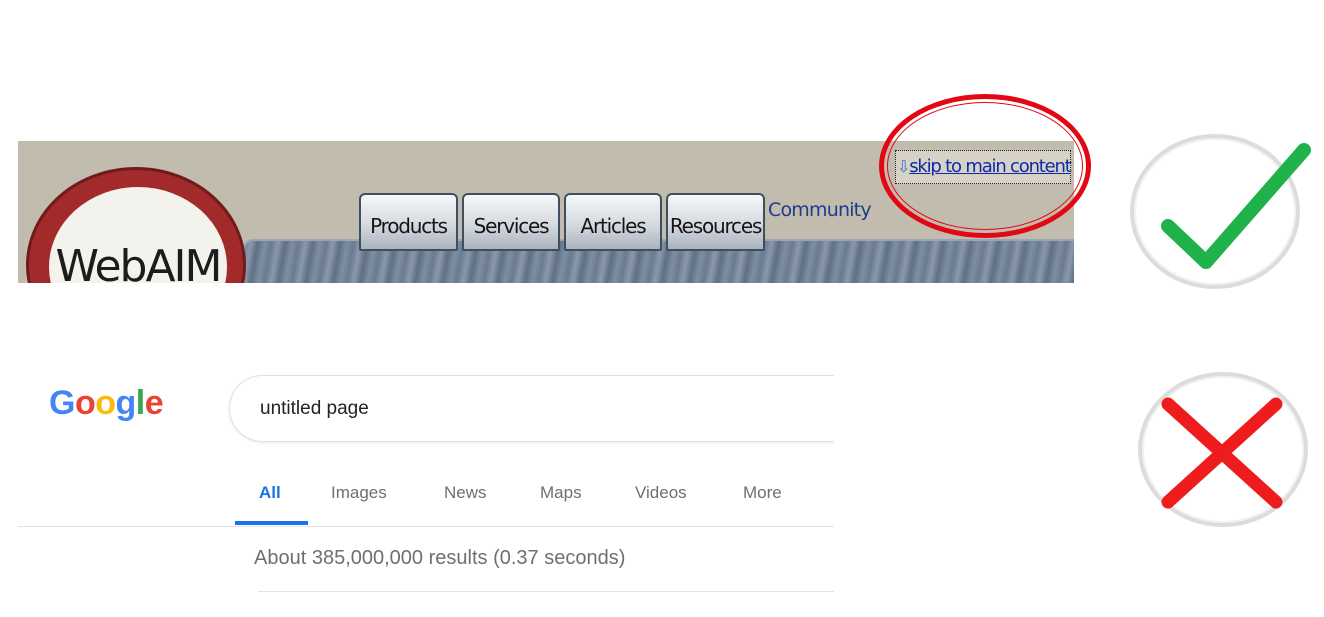  I want to click on logo-text: WebAIM, so click(139, 262).